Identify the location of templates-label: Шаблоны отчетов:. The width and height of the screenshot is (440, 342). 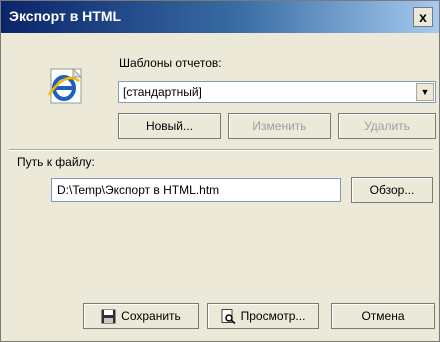
(170, 63).